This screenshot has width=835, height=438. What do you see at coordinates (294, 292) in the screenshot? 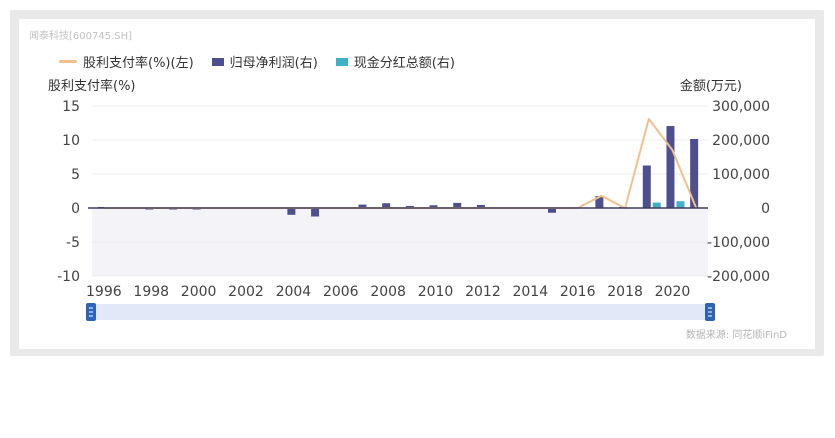
I see `x-tick-label: 2004` at bounding box center [294, 292].